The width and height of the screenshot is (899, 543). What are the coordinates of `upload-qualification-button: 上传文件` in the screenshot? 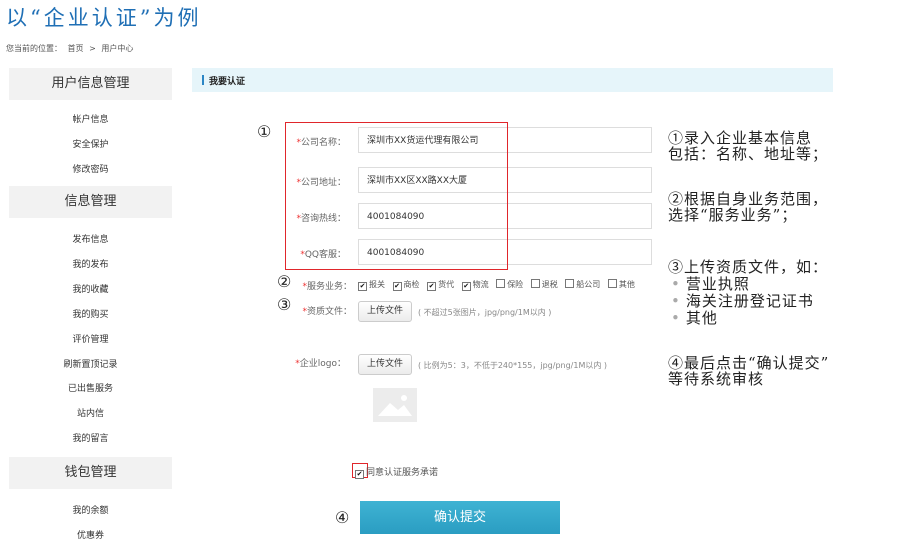 It's located at (385, 311).